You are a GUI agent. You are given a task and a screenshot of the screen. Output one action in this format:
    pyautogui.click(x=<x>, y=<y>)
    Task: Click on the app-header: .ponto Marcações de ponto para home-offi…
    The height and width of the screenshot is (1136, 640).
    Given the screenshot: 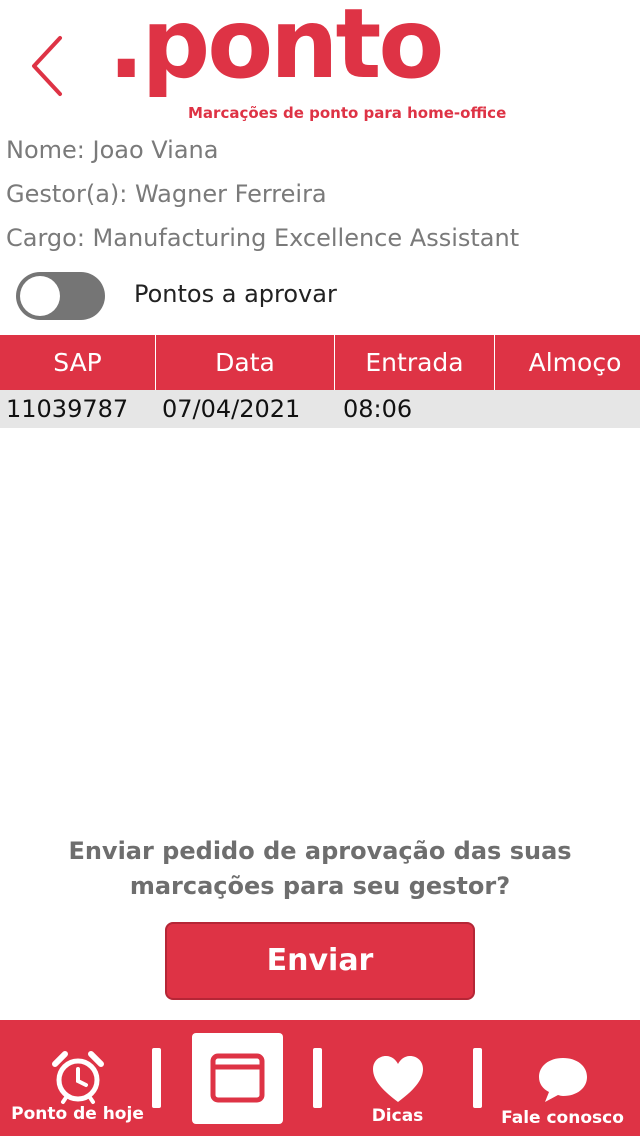 What is the action you would take?
    pyautogui.click(x=320, y=65)
    